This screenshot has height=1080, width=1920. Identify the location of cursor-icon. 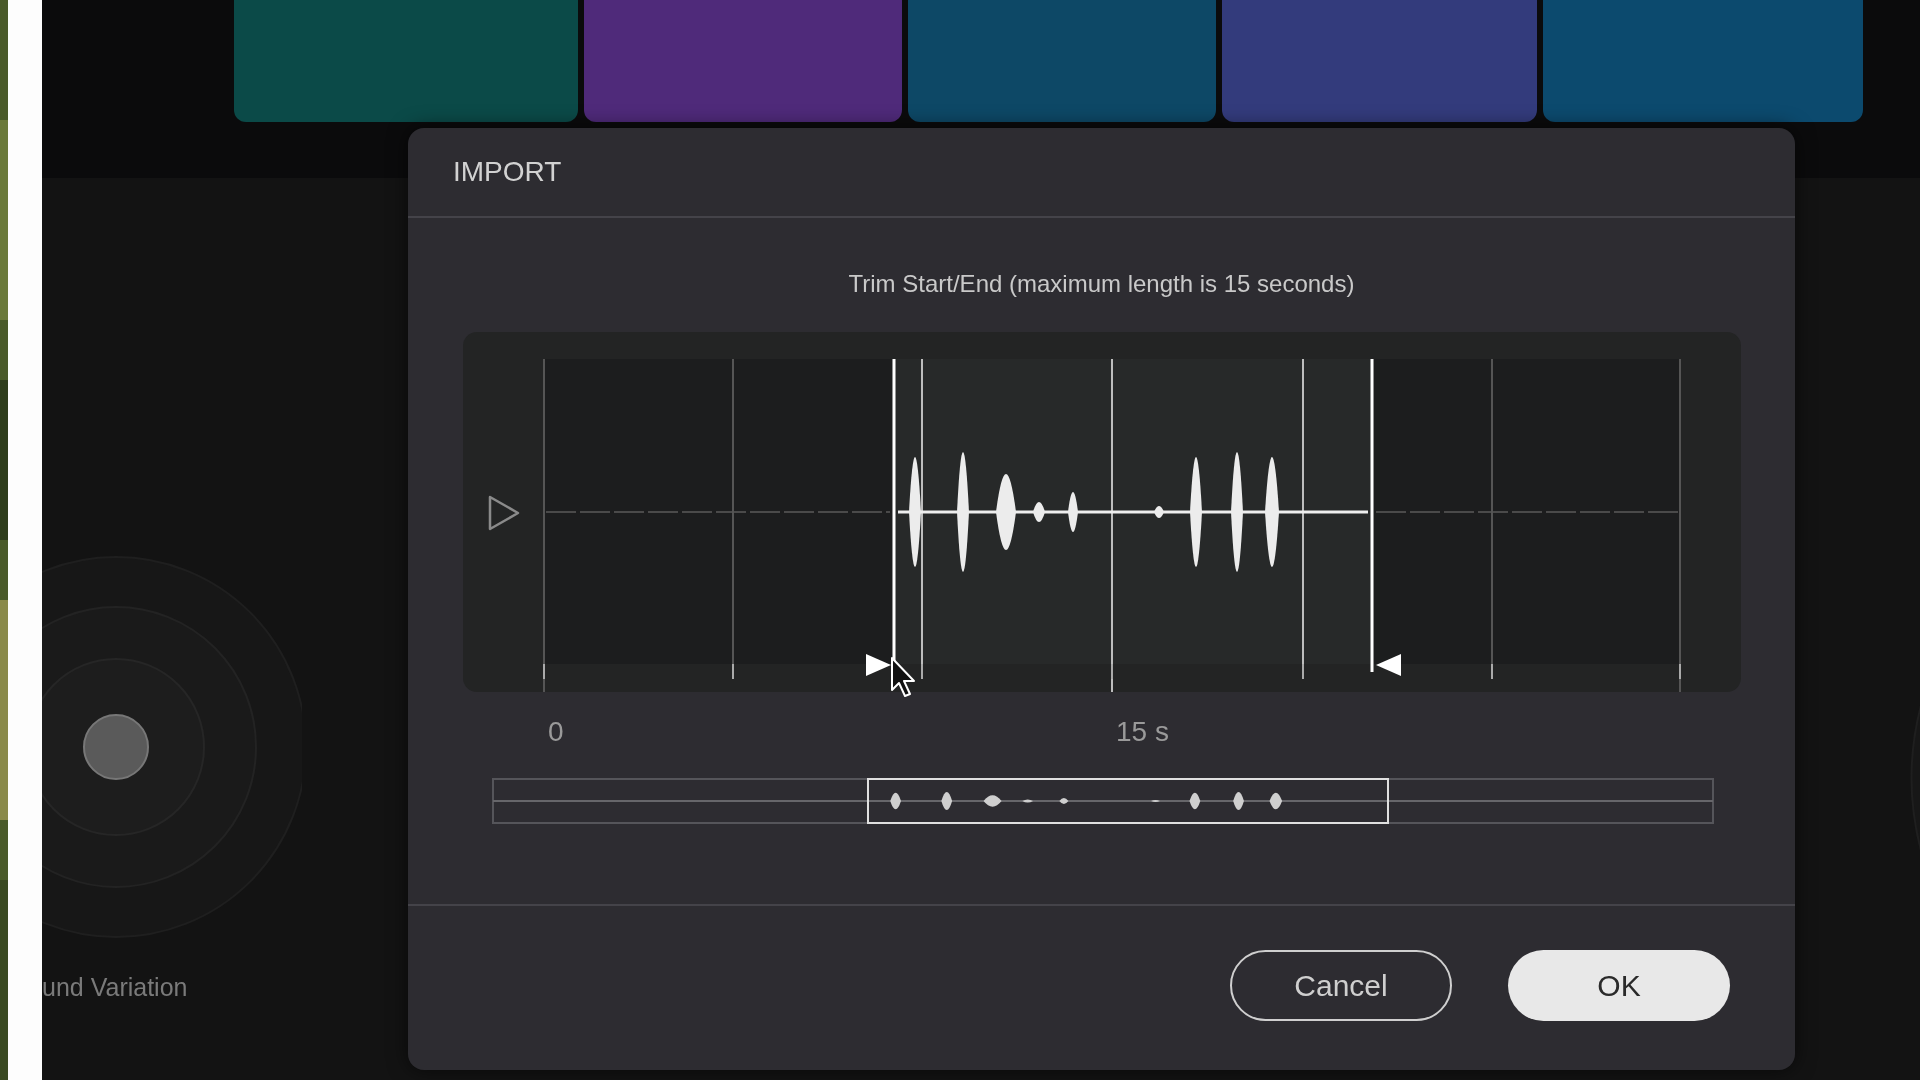
(903, 677).